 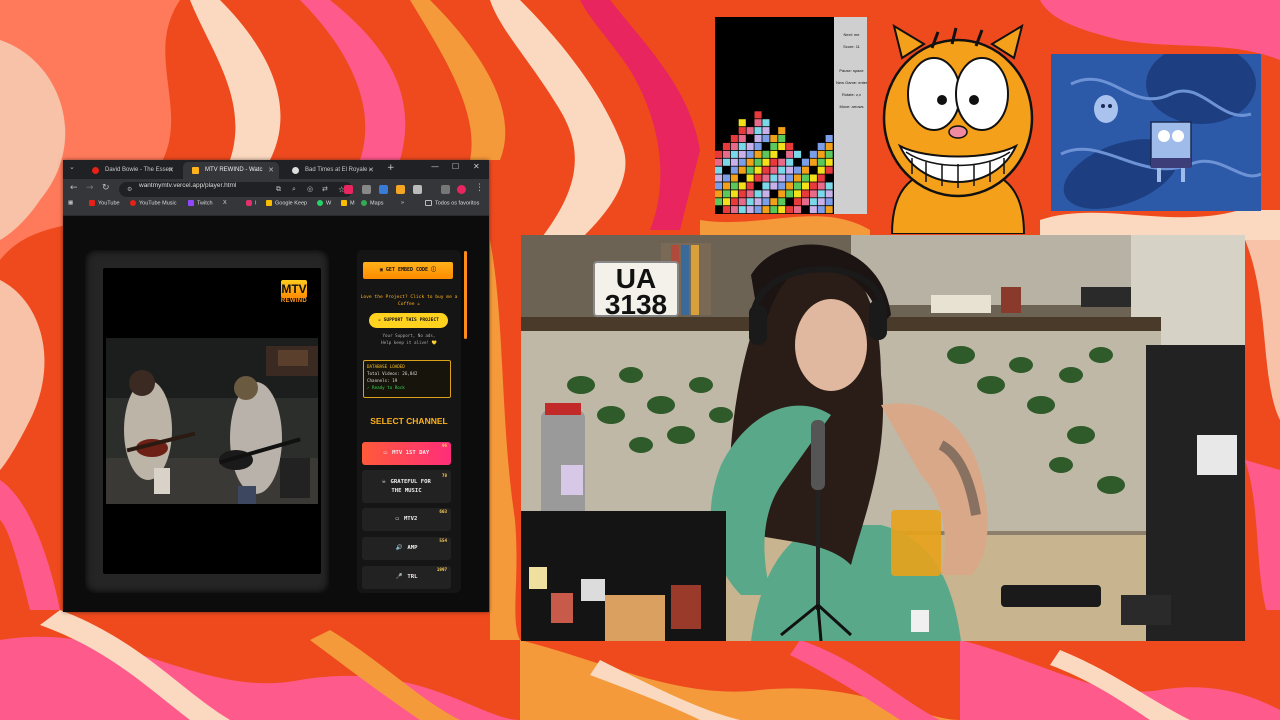 What do you see at coordinates (402, 203) in the screenshot?
I see `more-bookmarks-icon: »` at bounding box center [402, 203].